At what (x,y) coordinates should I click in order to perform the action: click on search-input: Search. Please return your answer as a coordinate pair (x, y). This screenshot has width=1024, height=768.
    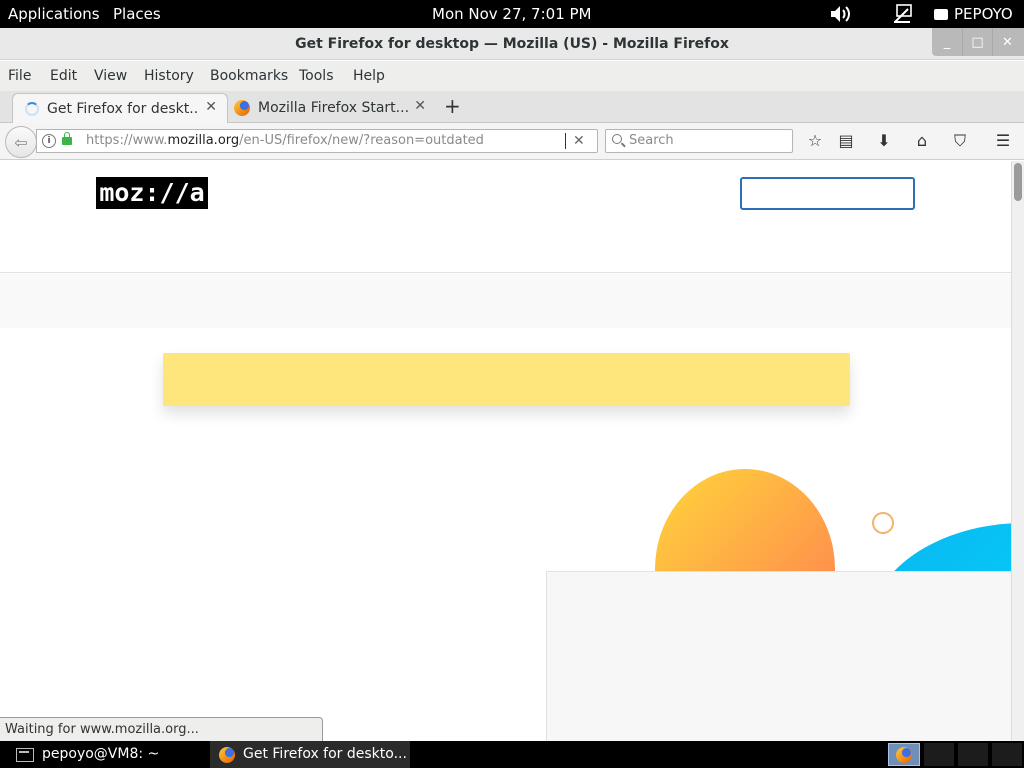
    Looking at the image, I should click on (699, 141).